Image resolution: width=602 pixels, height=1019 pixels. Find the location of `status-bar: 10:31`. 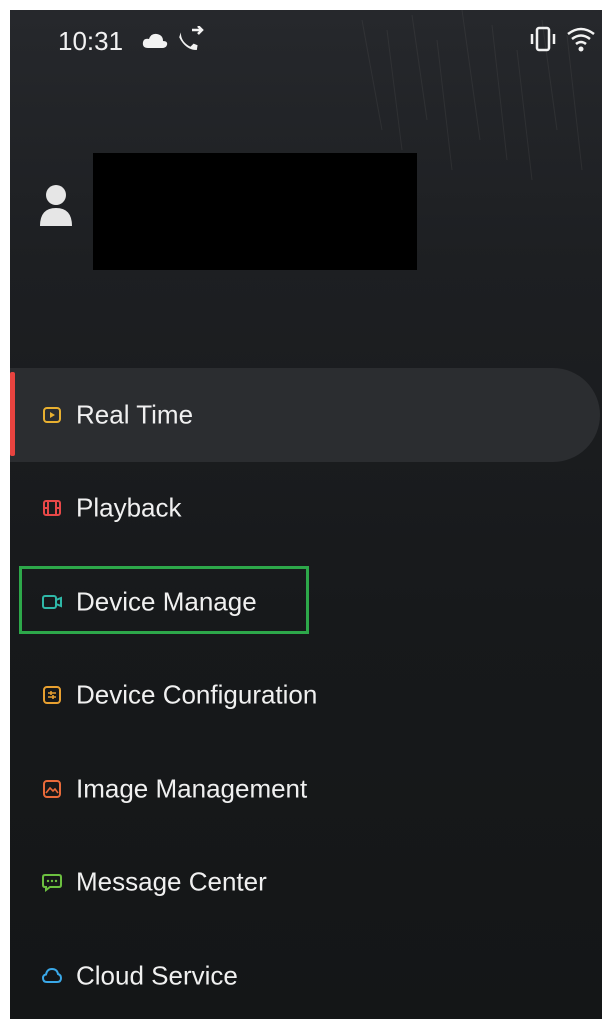

status-bar: 10:31 is located at coordinates (306, 42).